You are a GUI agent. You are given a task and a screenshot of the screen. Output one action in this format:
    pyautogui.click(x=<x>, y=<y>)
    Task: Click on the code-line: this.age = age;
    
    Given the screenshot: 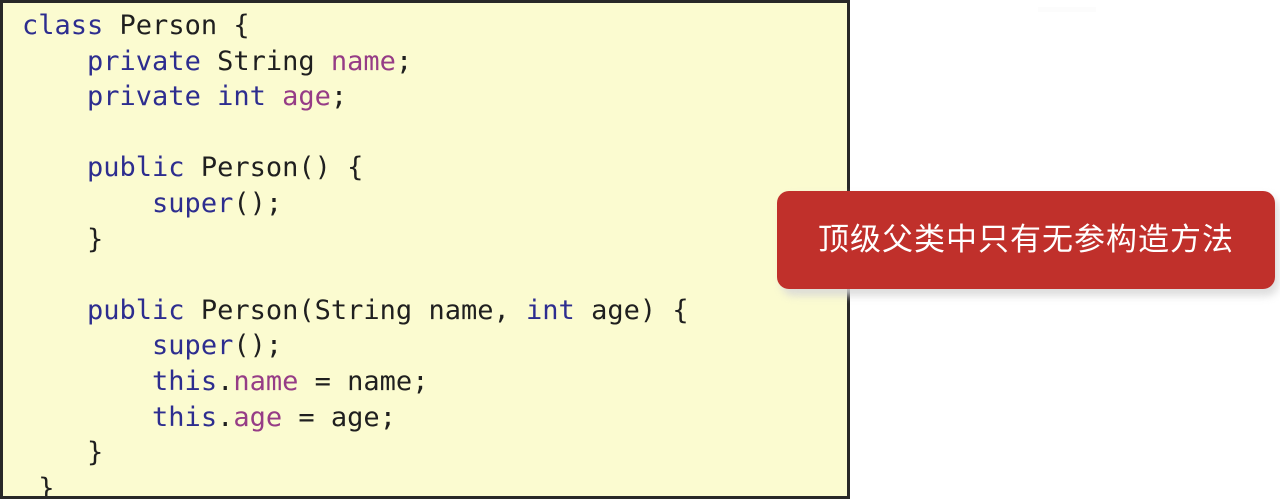 What is the action you would take?
    pyautogui.click(x=355, y=418)
    